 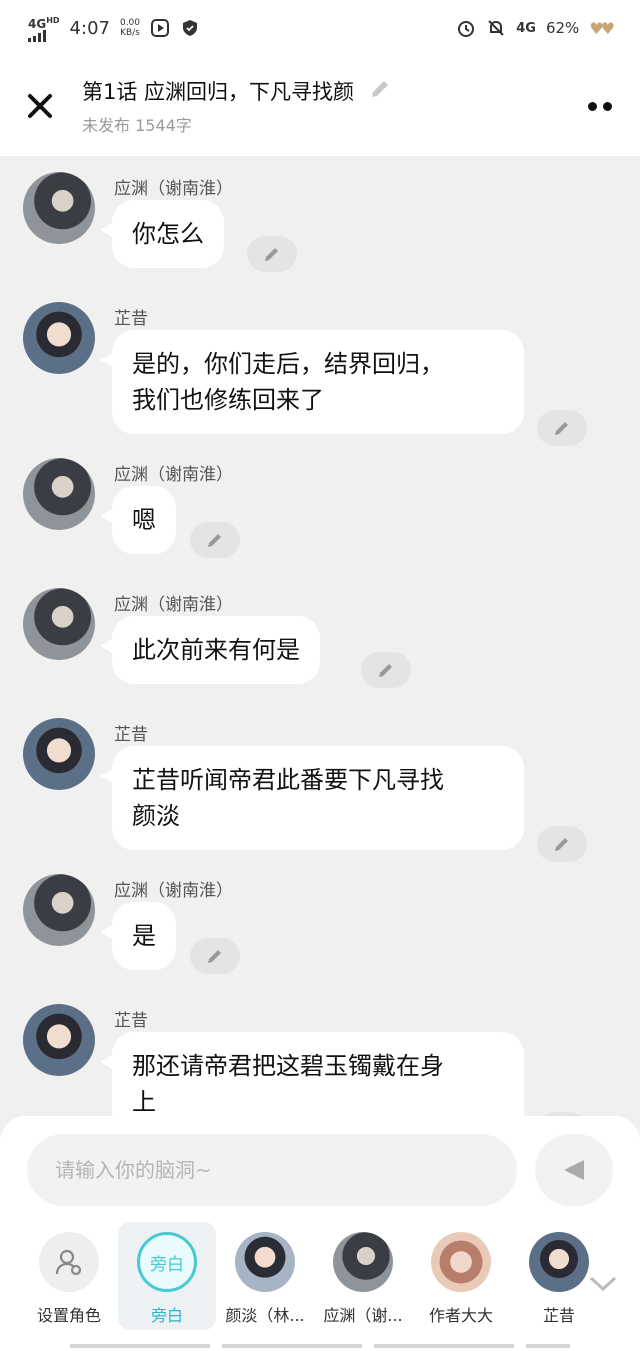 What do you see at coordinates (602, 28) in the screenshot?
I see `hearts-icon: ♥♥` at bounding box center [602, 28].